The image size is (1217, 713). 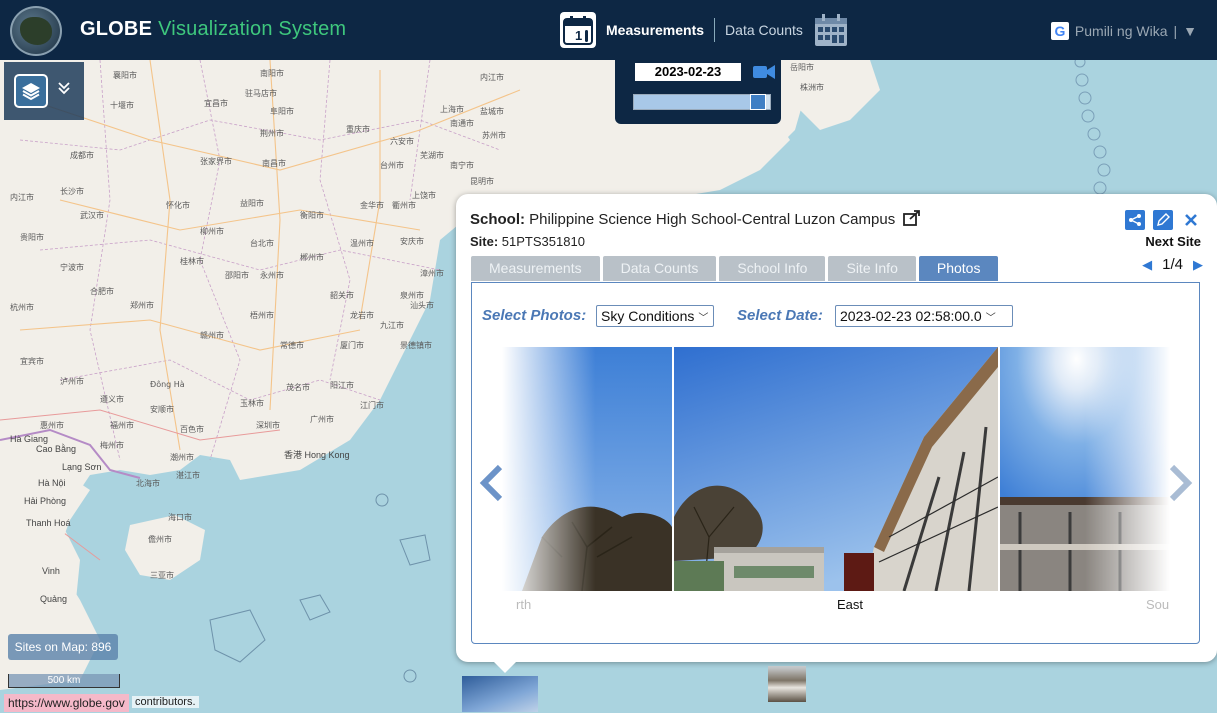 I want to click on map-label: 赣州市, so click(x=212, y=335).